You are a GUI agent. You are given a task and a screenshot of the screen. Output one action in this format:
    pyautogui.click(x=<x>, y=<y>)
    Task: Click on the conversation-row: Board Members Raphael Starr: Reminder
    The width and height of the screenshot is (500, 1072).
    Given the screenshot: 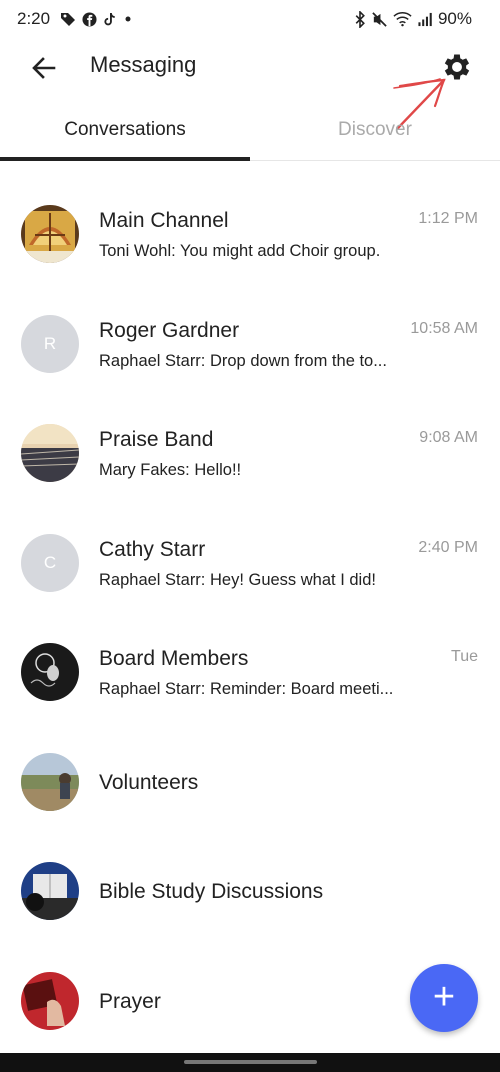 What is the action you would take?
    pyautogui.click(x=250, y=658)
    